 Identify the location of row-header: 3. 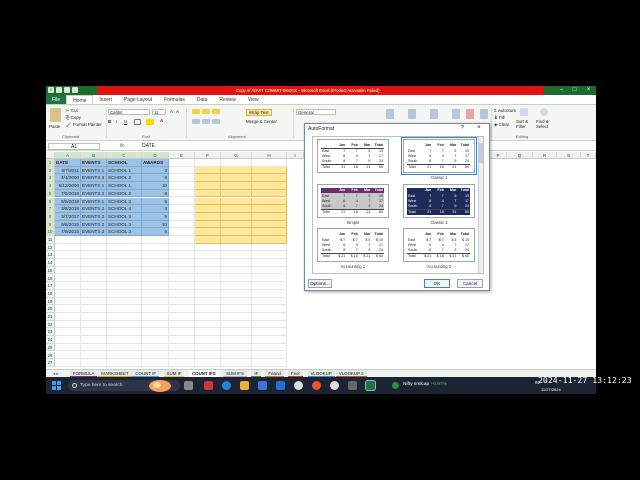
(50, 178).